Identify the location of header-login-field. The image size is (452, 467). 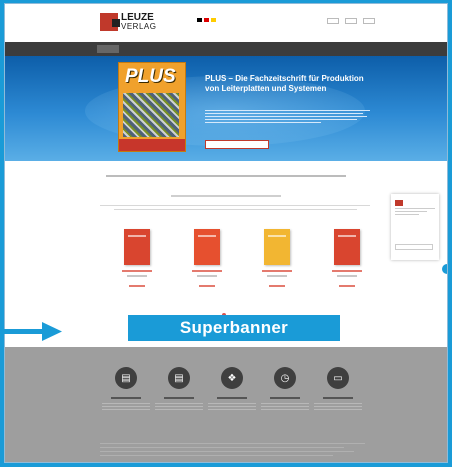
(351, 21).